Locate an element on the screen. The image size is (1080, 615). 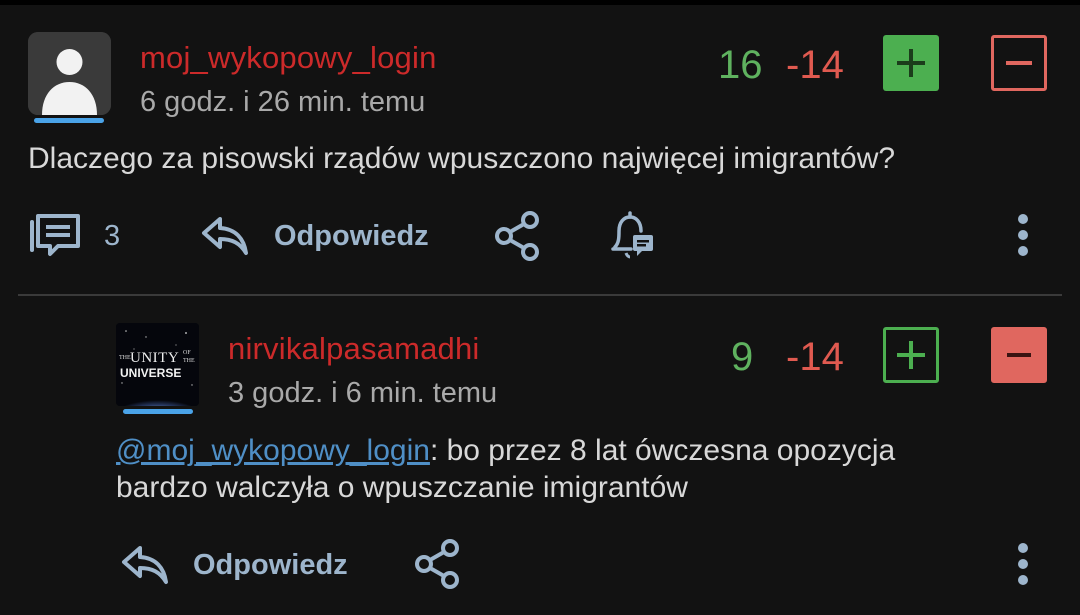
post-timestamp: 6 godz. i 26 min. temu is located at coordinates (282, 102).